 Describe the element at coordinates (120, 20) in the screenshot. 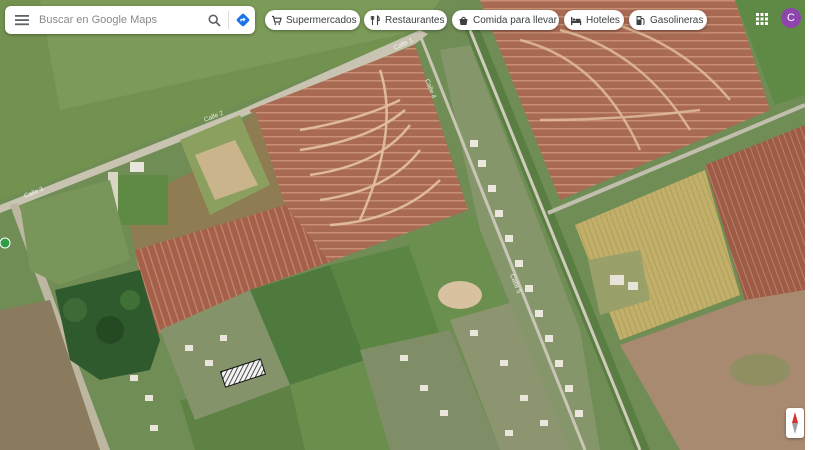

I see `search-input: Buscar en Google Maps` at that location.